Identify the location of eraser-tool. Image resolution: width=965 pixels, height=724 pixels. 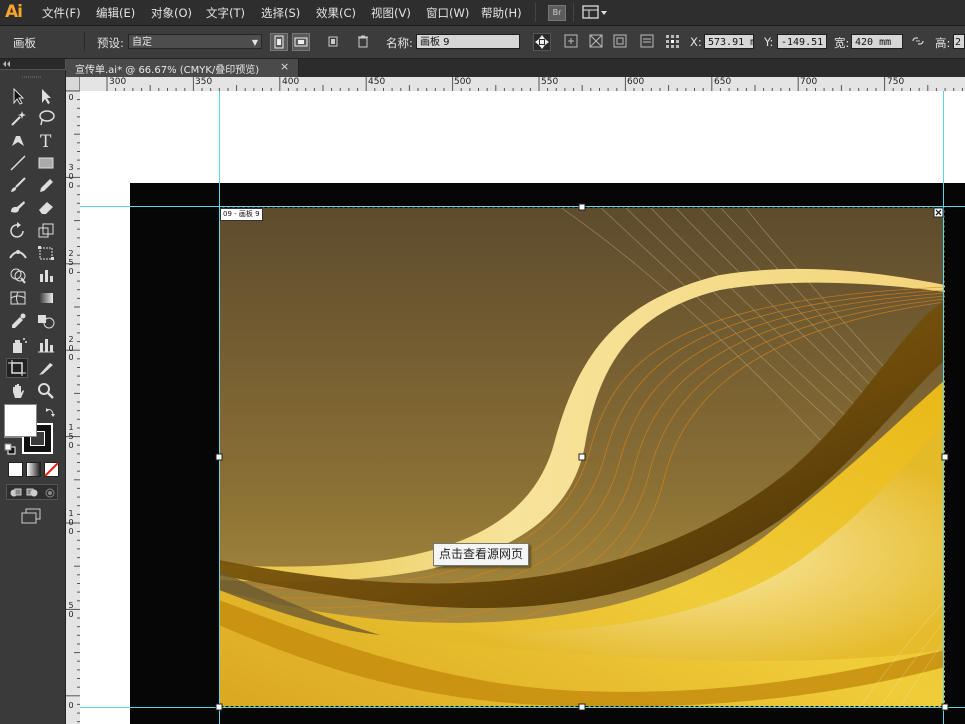
(46, 207).